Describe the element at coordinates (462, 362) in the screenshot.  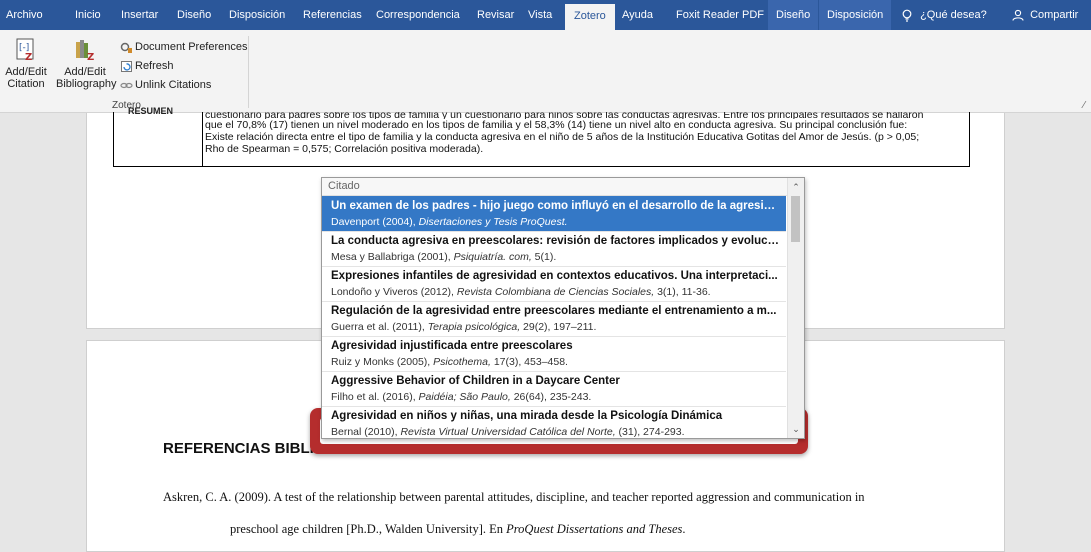
I see `citation-journal: Psicothema,` at that location.